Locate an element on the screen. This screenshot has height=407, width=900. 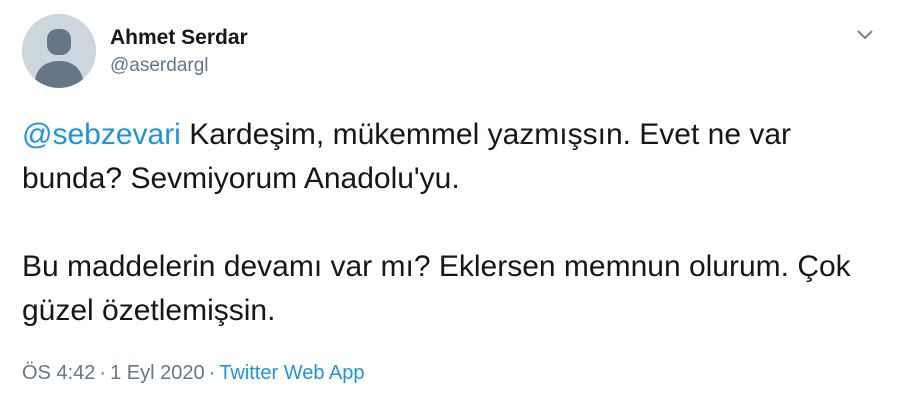
tweet-time: ÖS 4:42 is located at coordinates (58, 373).